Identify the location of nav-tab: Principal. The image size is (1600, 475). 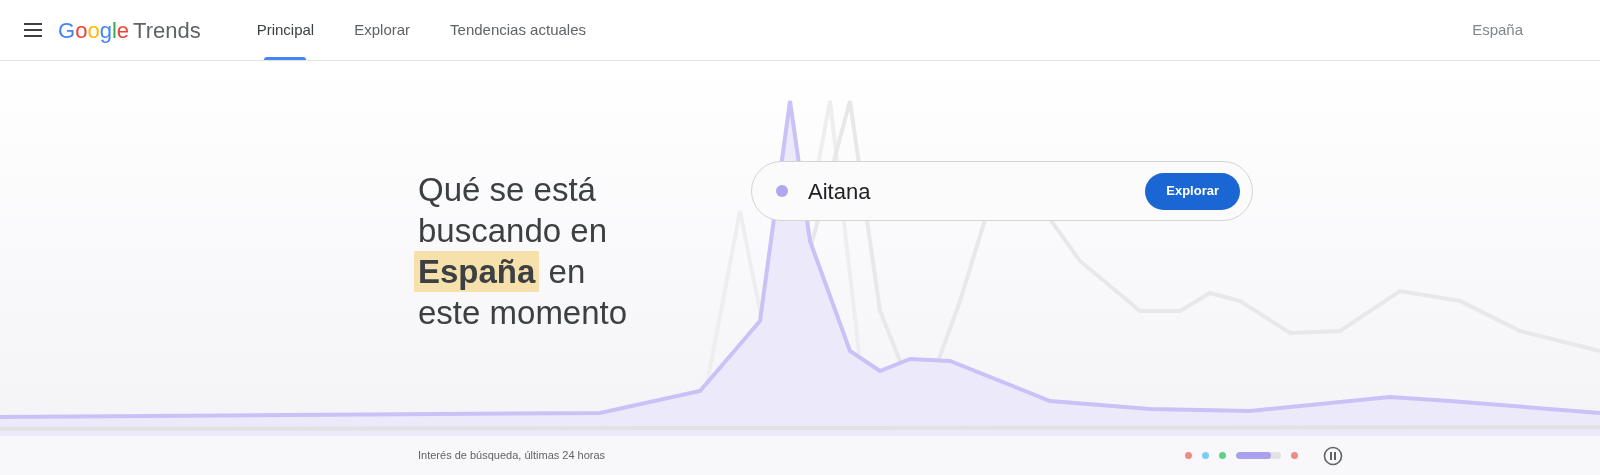
(285, 30).